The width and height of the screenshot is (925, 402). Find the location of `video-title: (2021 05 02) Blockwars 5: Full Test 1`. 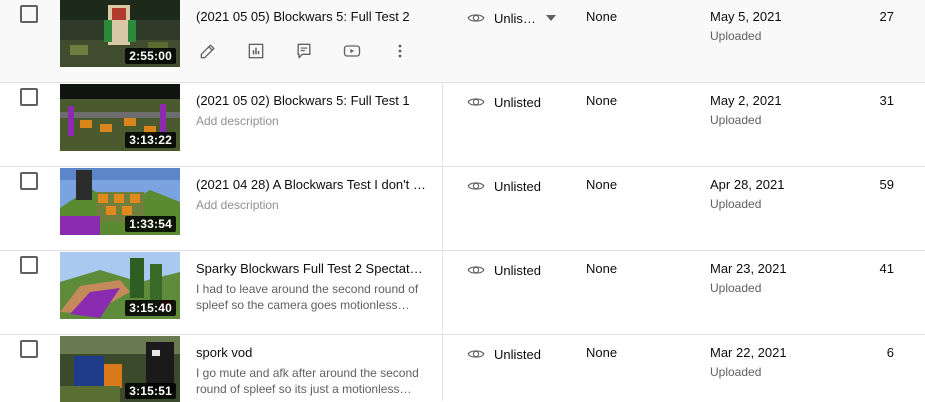

video-title: (2021 05 02) Blockwars 5: Full Test 1 is located at coordinates (311, 100).